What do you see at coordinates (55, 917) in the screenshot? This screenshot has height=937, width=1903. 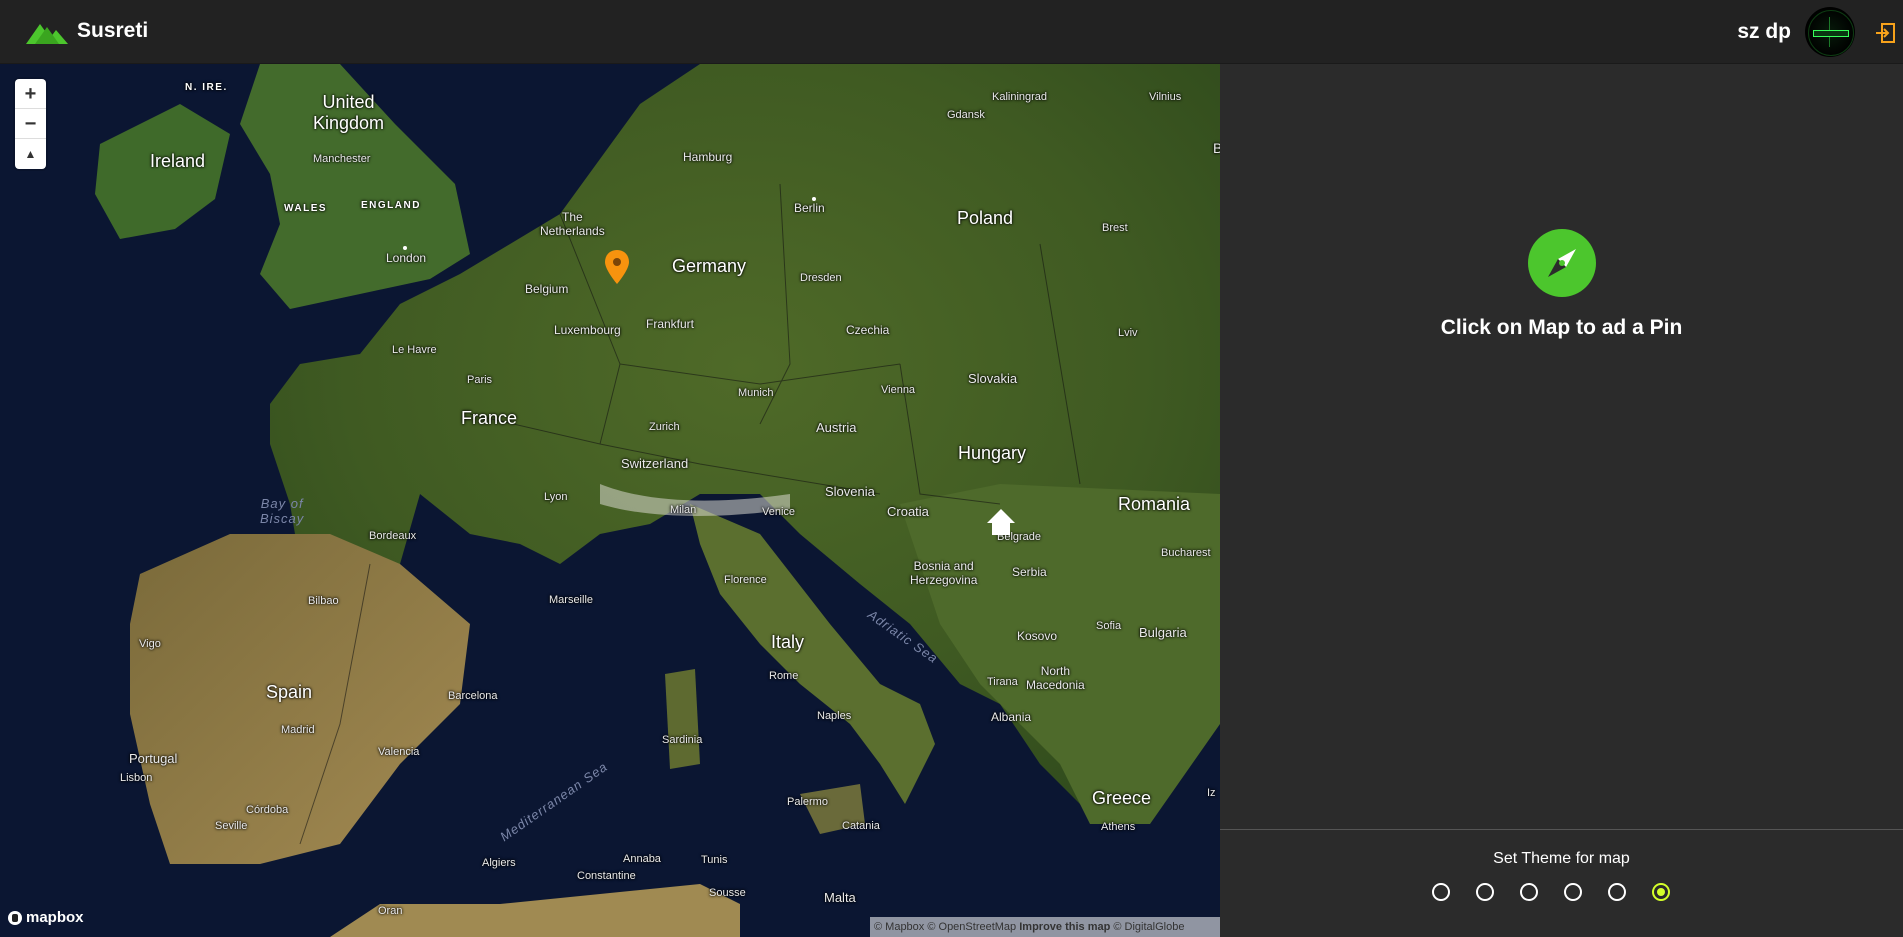 I see `mapbox-wordmark: mapbox` at bounding box center [55, 917].